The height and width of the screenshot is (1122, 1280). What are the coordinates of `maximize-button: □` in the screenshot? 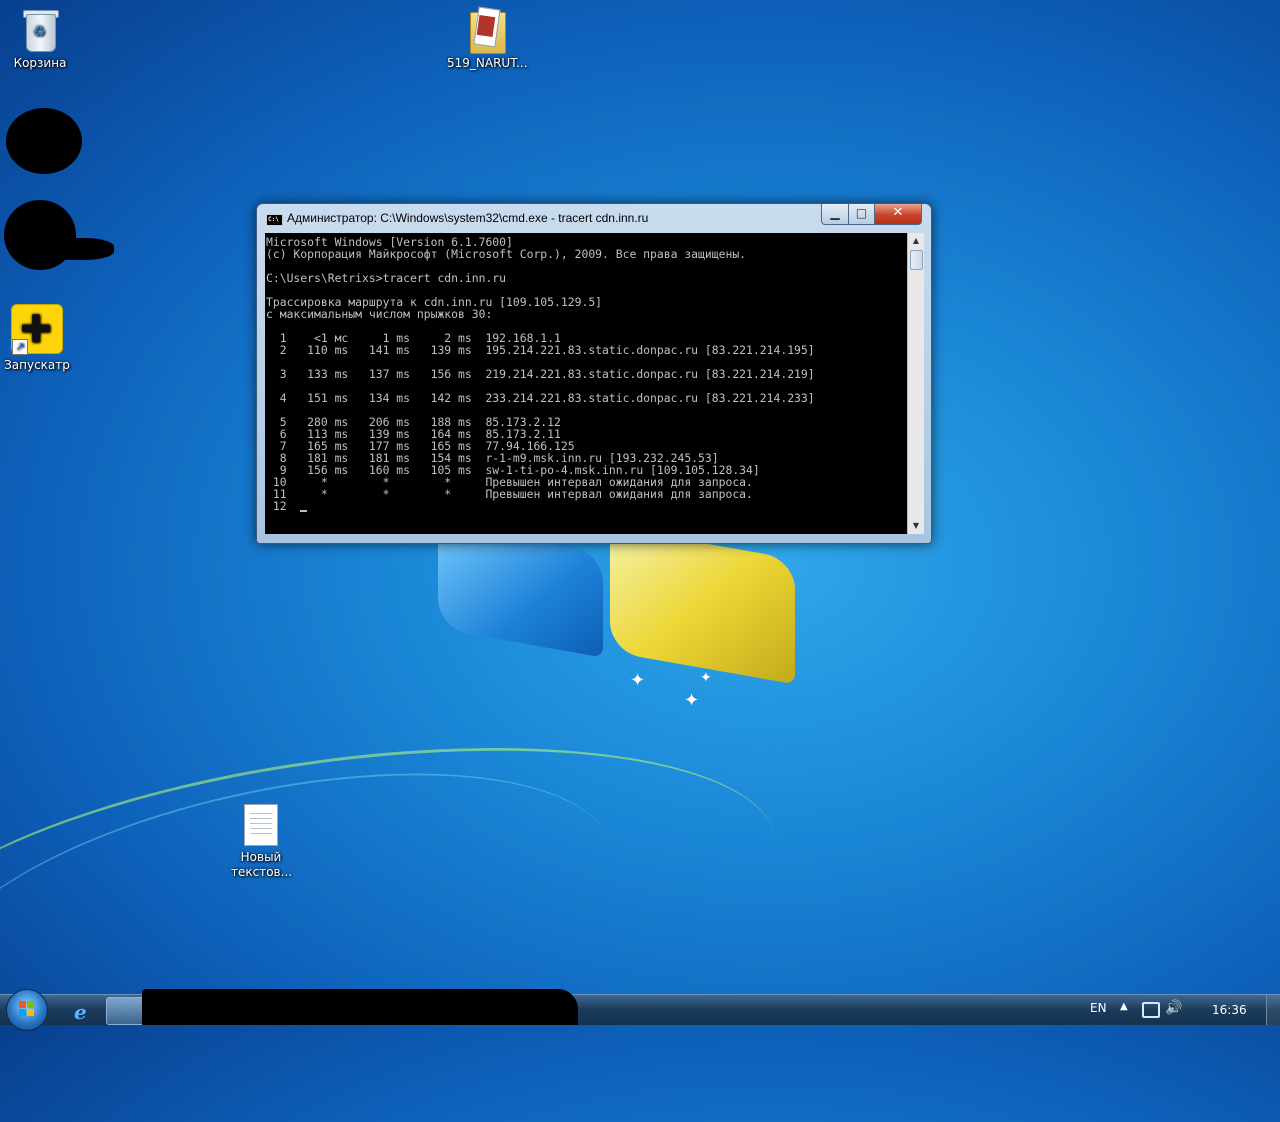 It's located at (861, 214).